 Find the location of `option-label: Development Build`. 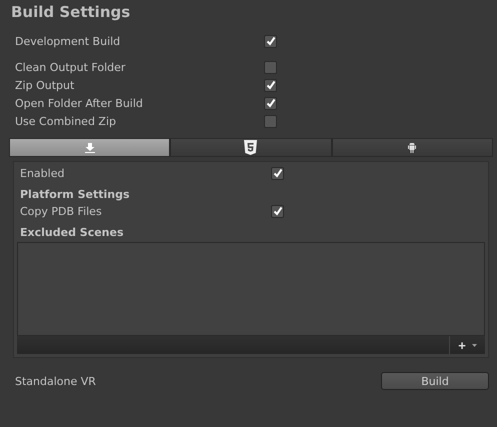

option-label: Development Build is located at coordinates (68, 41).